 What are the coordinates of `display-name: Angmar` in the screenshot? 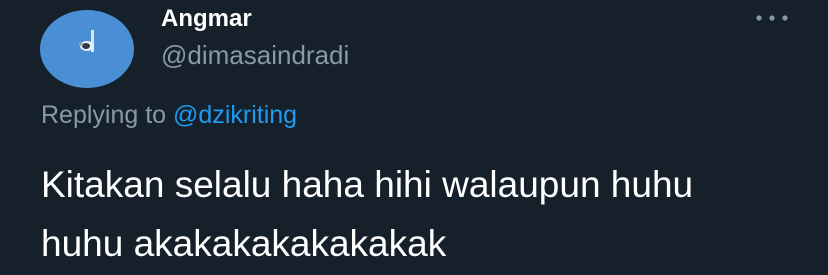 It's located at (206, 19).